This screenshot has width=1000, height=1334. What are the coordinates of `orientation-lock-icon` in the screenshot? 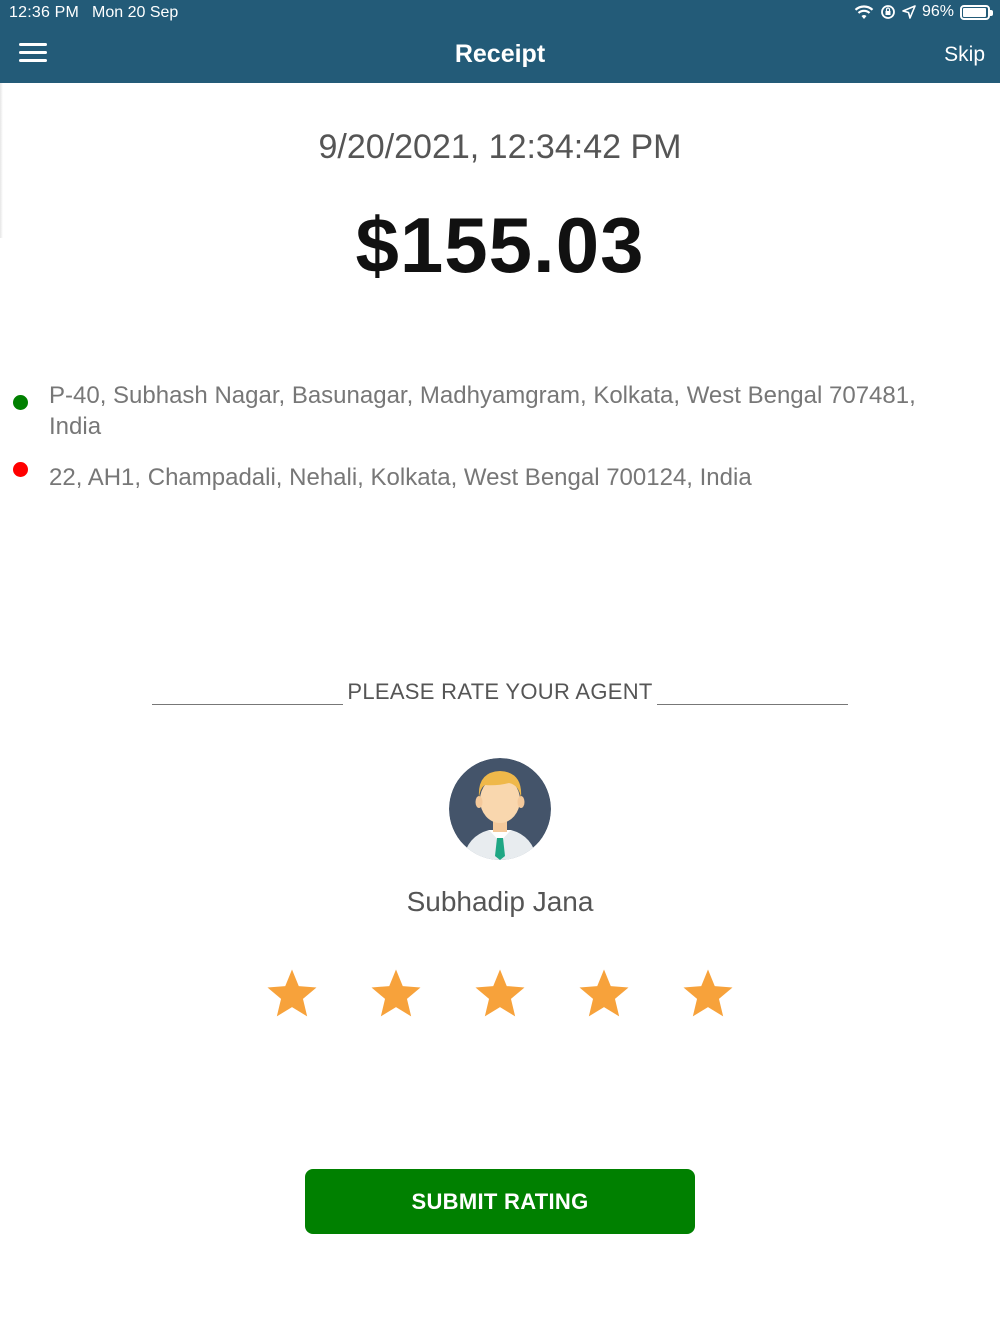 It's located at (888, 12).